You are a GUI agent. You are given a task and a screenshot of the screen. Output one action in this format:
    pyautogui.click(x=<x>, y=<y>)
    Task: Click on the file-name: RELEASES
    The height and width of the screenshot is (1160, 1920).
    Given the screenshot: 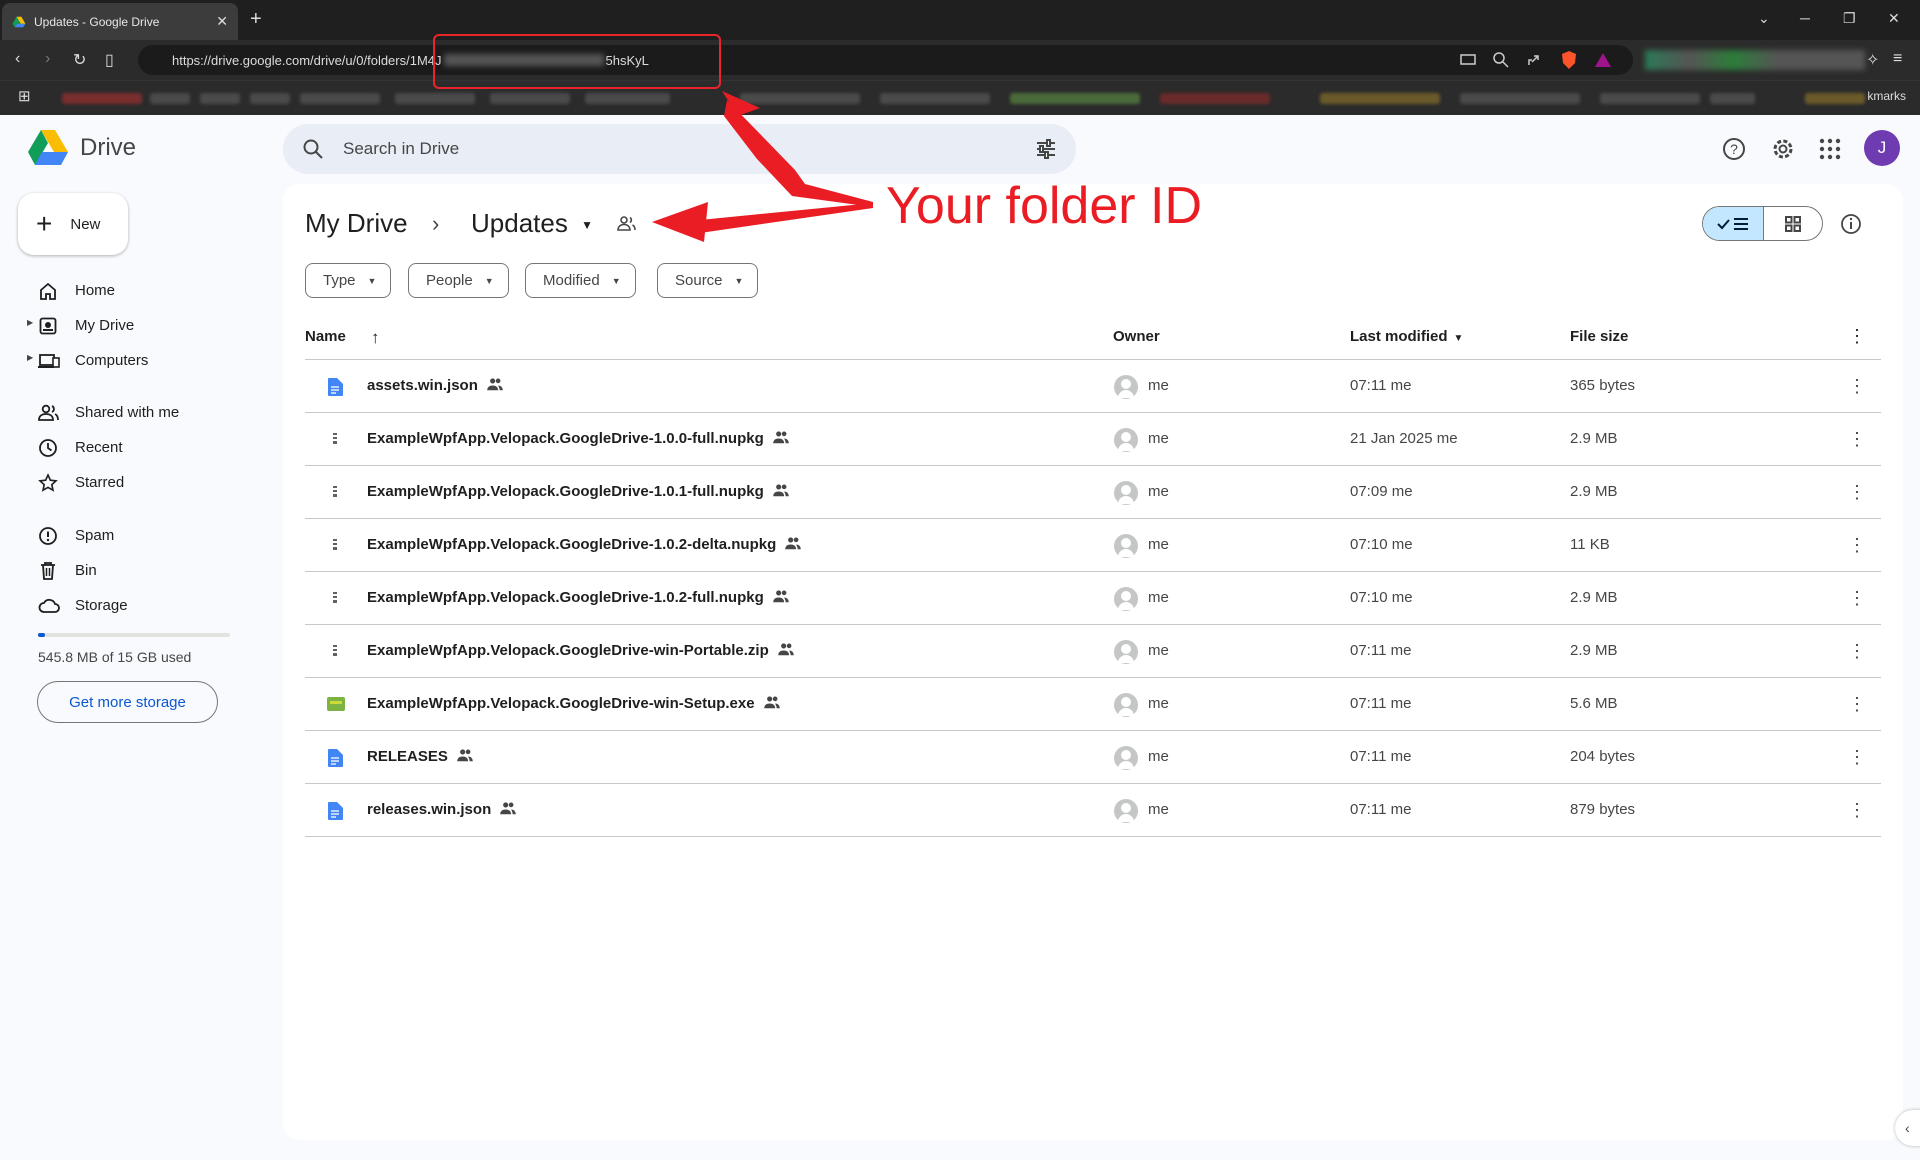 What is the action you would take?
    pyautogui.click(x=420, y=757)
    